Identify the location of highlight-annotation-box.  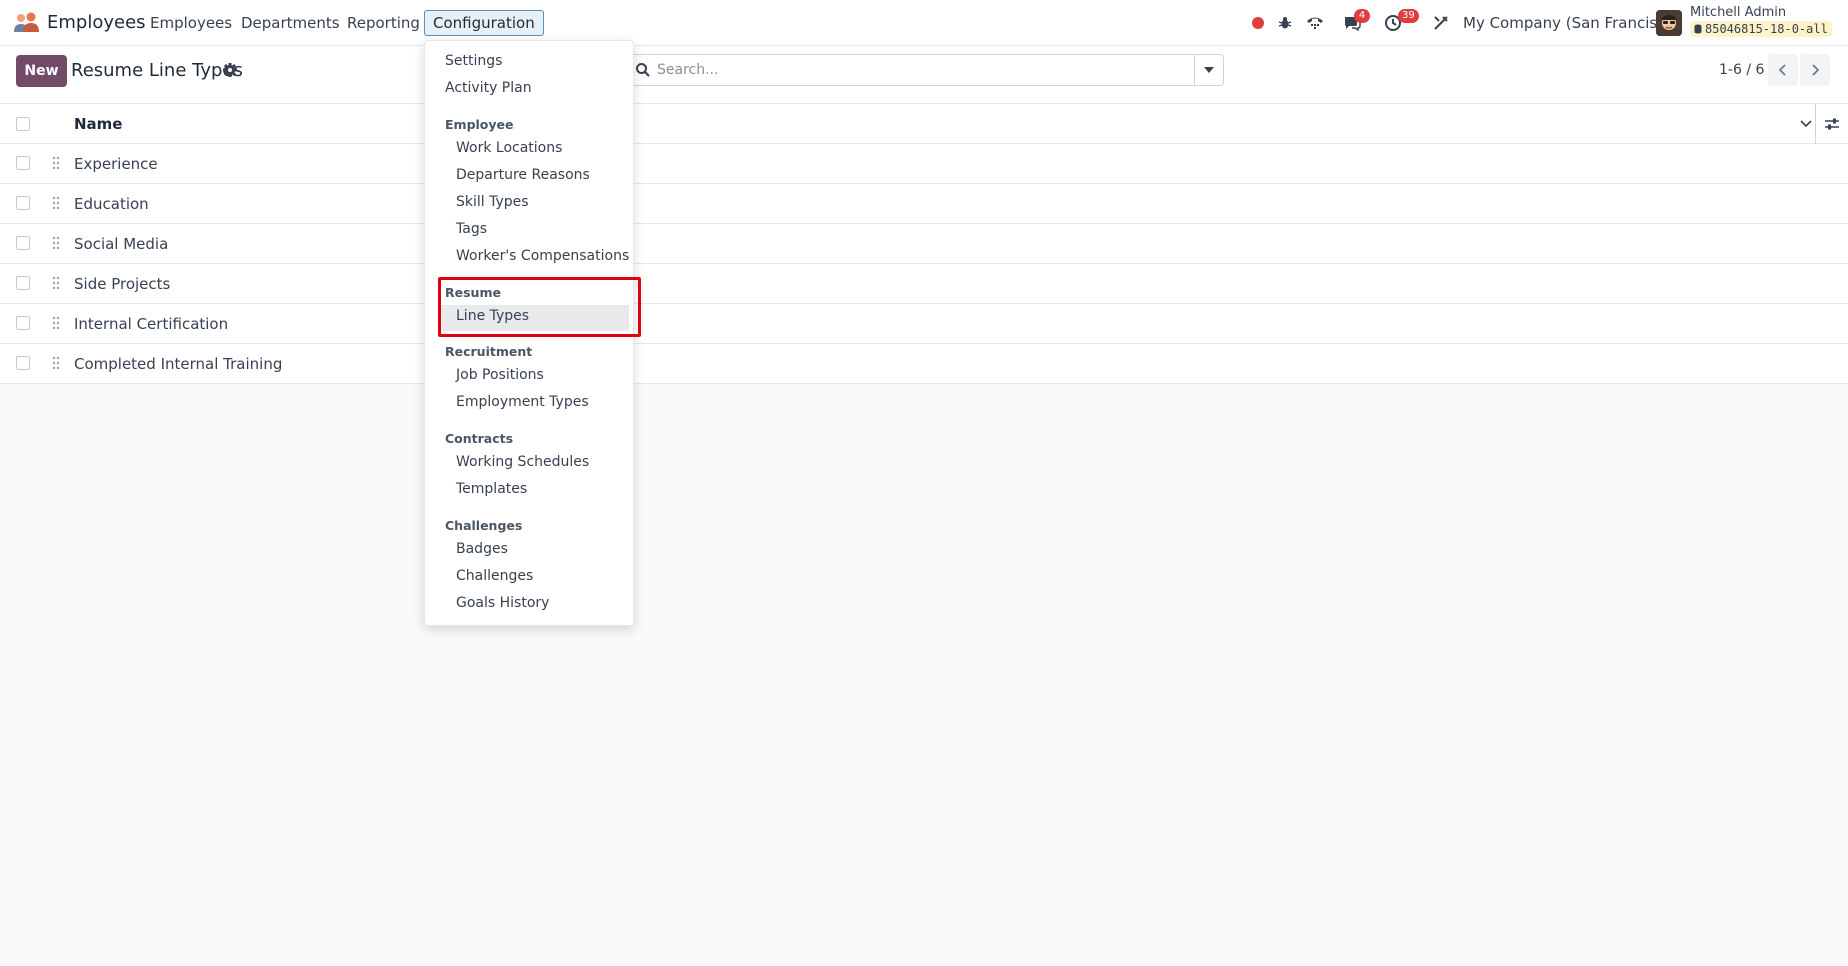
(539, 307).